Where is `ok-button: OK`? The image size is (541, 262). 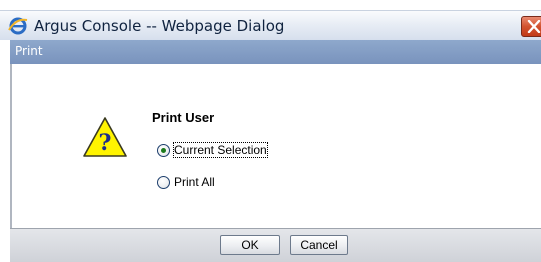 ok-button: OK is located at coordinates (250, 245).